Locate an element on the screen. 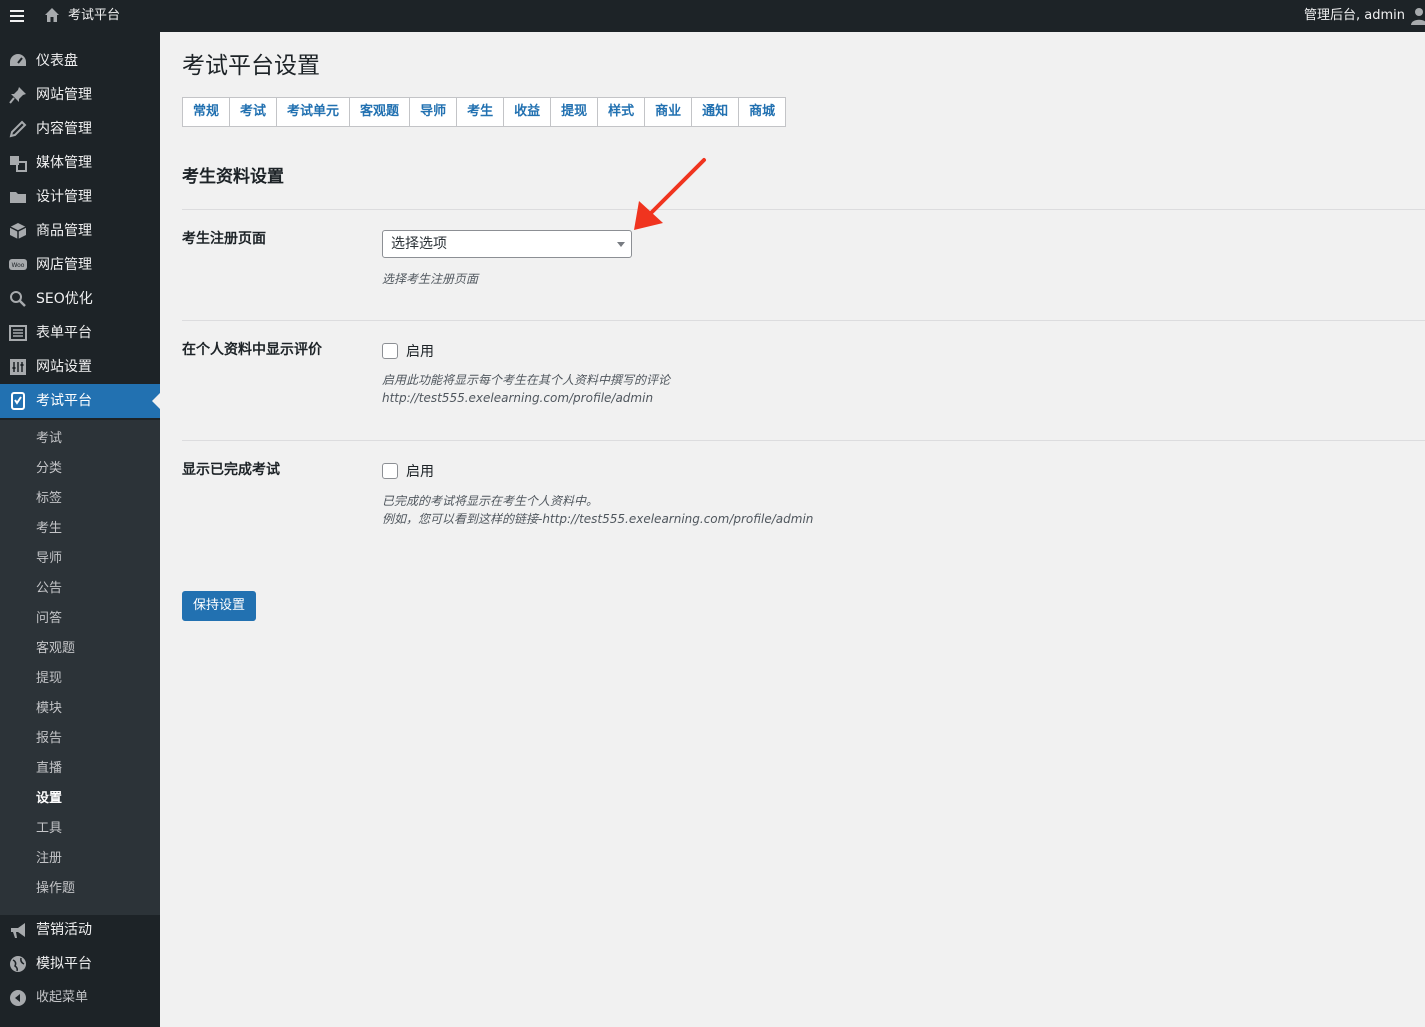 The height and width of the screenshot is (1027, 1425). sidebar-item-seo: SEO优化 is located at coordinates (80, 299).